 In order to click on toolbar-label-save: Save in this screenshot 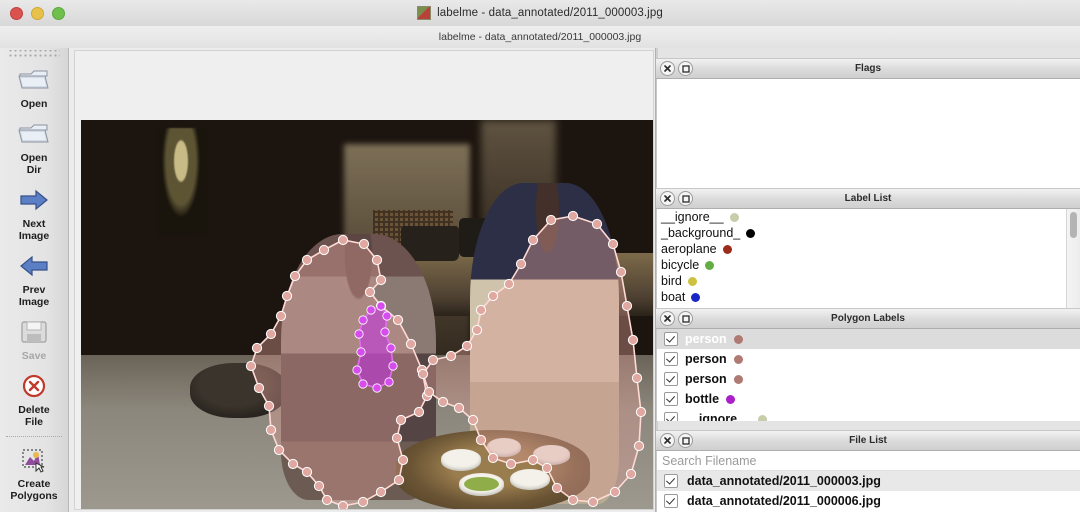, I will do `click(34, 356)`.